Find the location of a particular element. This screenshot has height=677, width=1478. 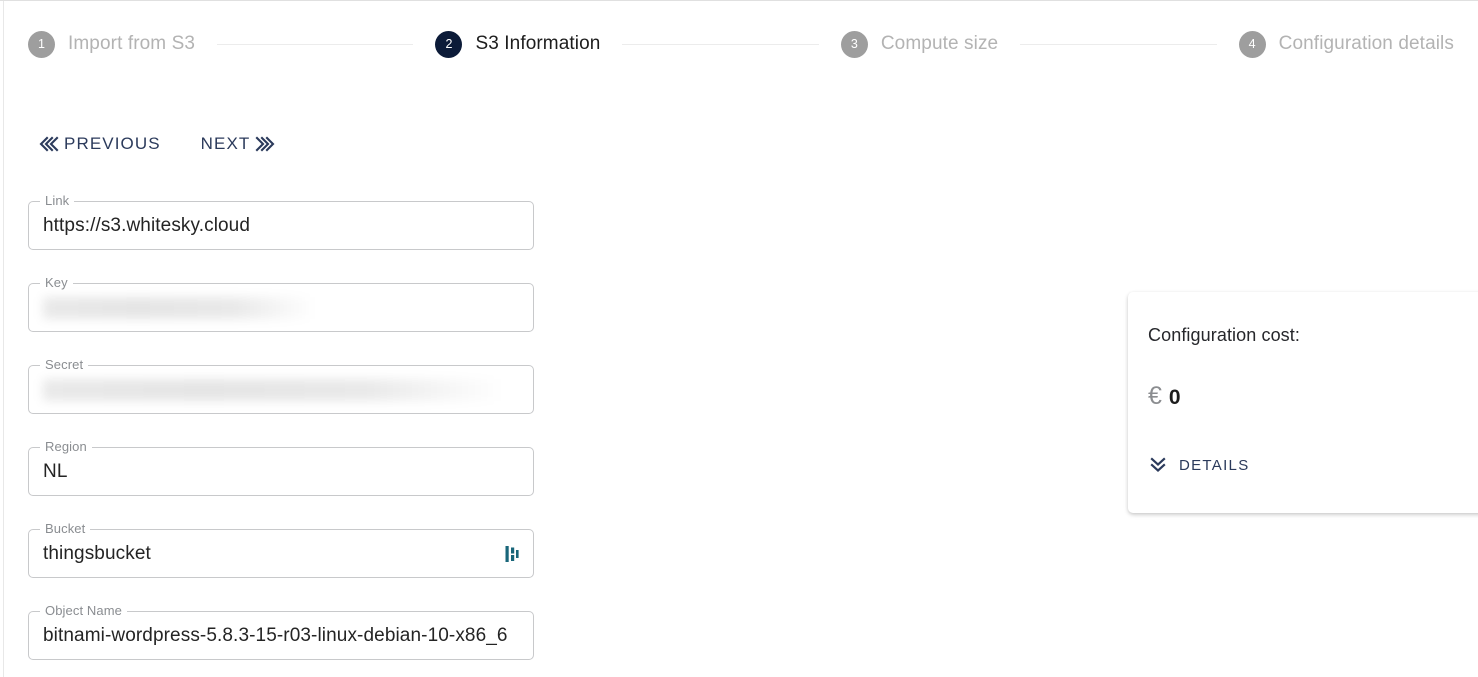

details-button: DETAILS is located at coordinates (1200, 465).